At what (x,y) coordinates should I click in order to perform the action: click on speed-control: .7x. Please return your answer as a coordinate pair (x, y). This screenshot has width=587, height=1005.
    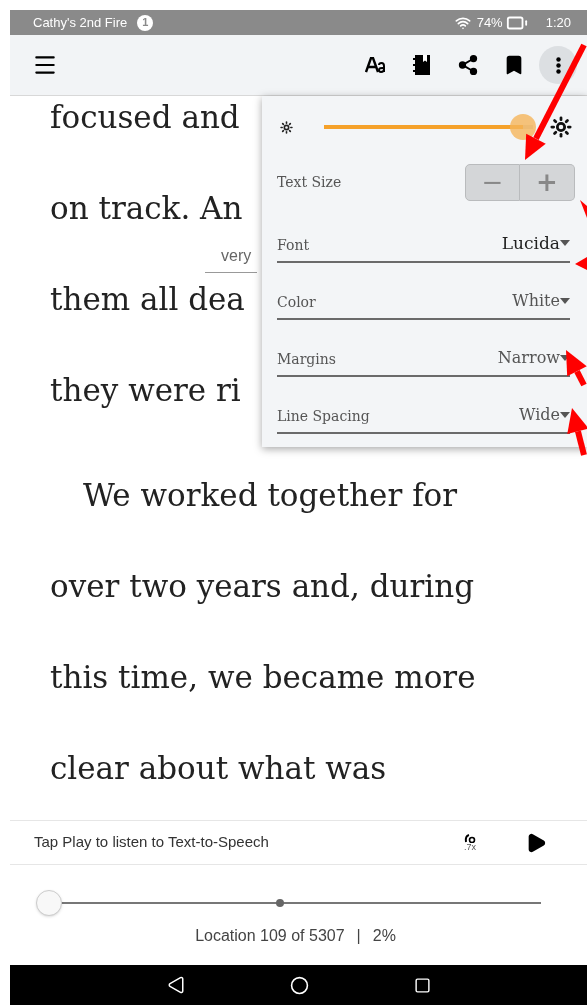
    Looking at the image, I should click on (470, 842).